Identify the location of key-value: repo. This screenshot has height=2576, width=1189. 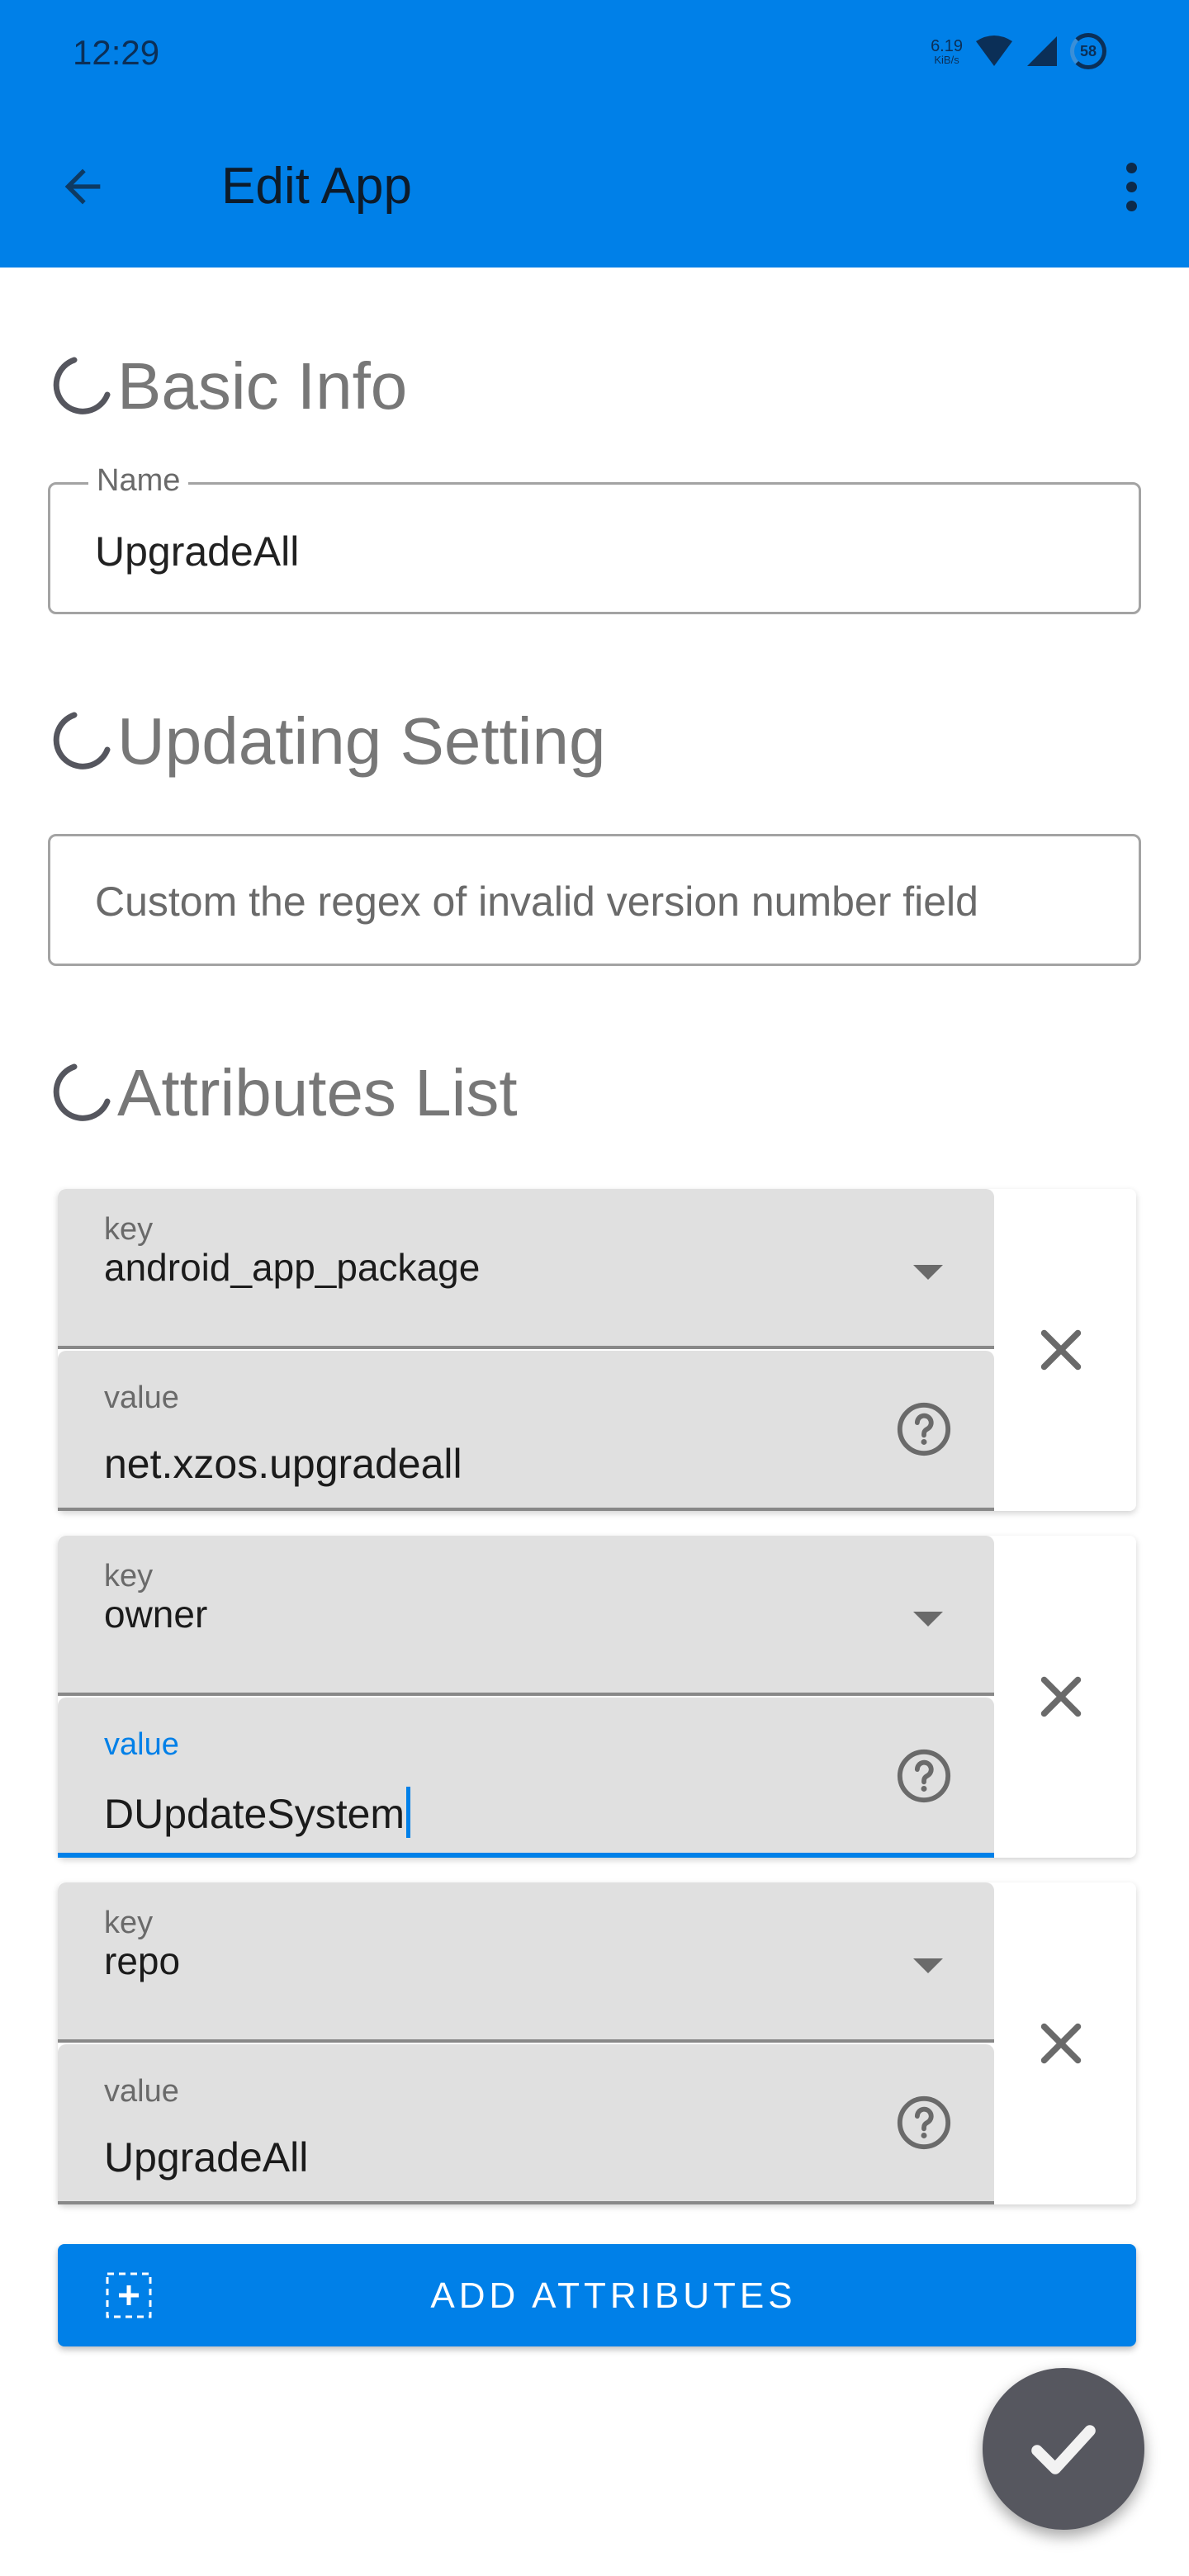
(142, 1960).